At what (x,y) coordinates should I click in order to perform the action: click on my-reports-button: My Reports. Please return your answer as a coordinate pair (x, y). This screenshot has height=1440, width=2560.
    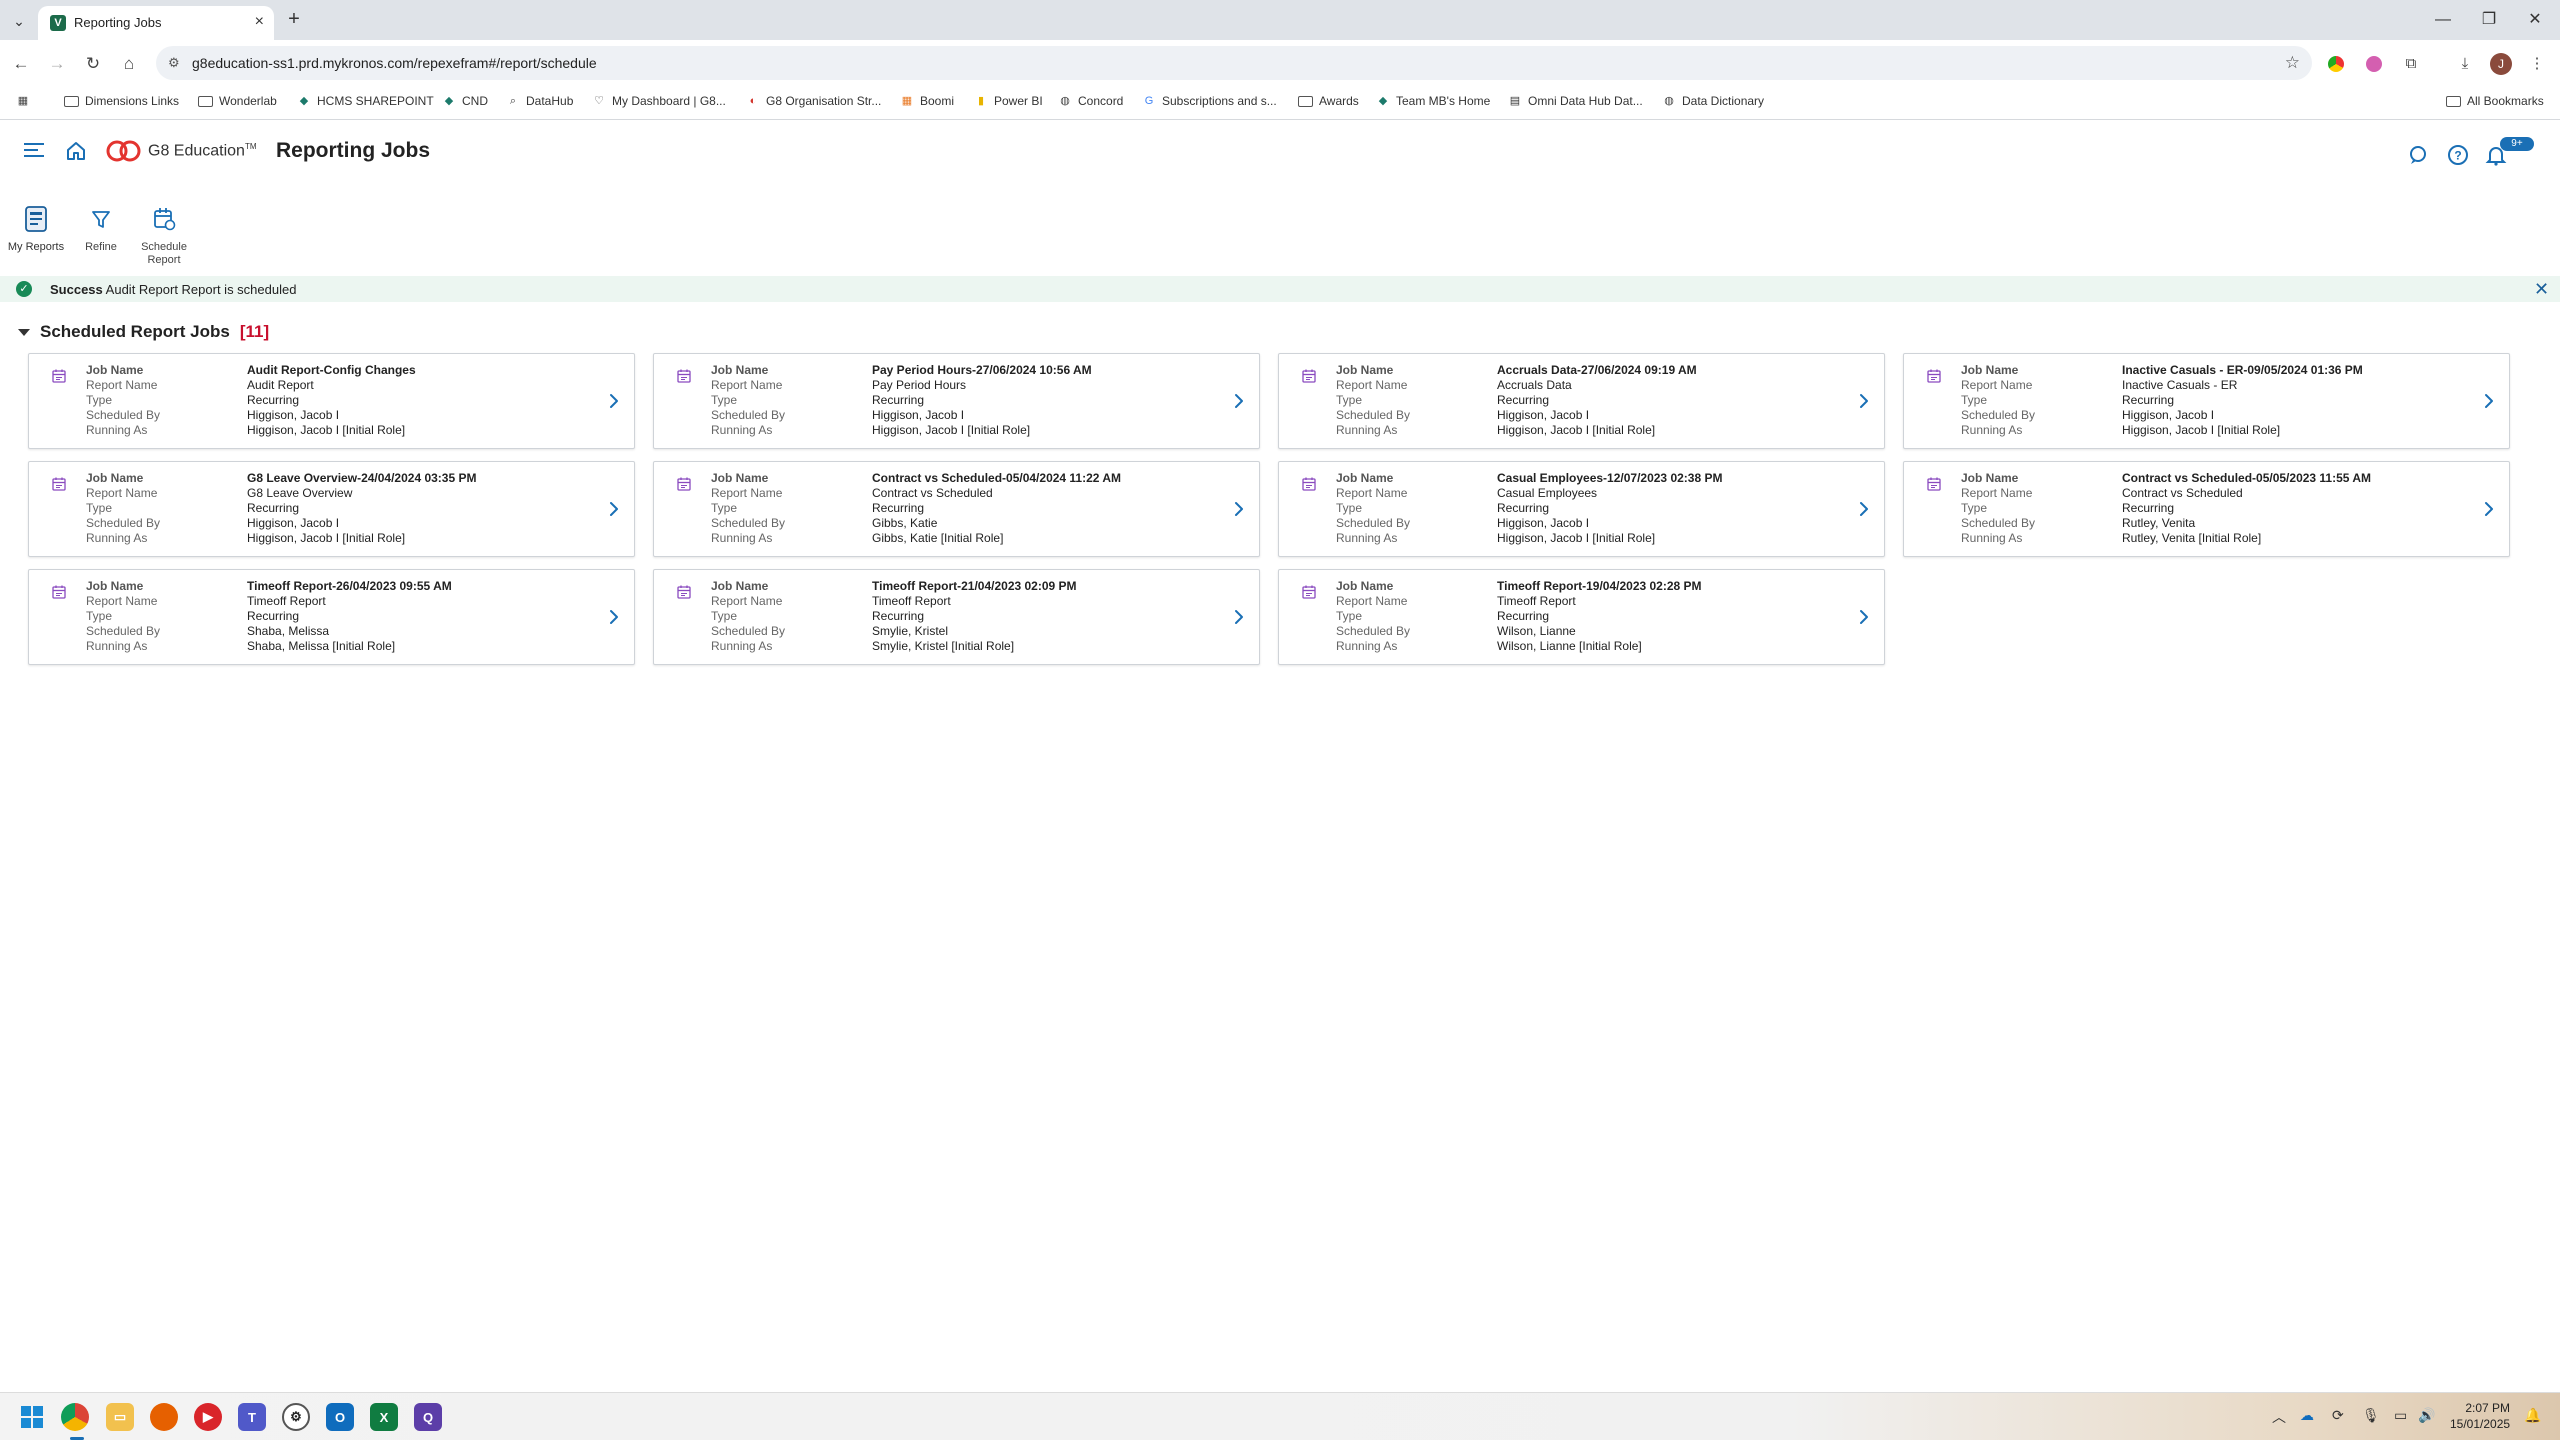
    Looking at the image, I should click on (36, 230).